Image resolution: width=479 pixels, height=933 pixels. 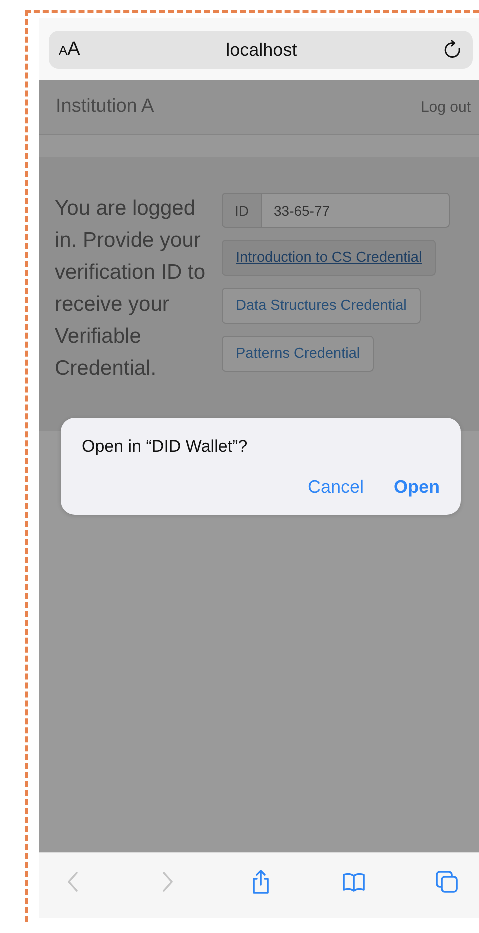 I want to click on logout-link: Log out, so click(x=445, y=107).